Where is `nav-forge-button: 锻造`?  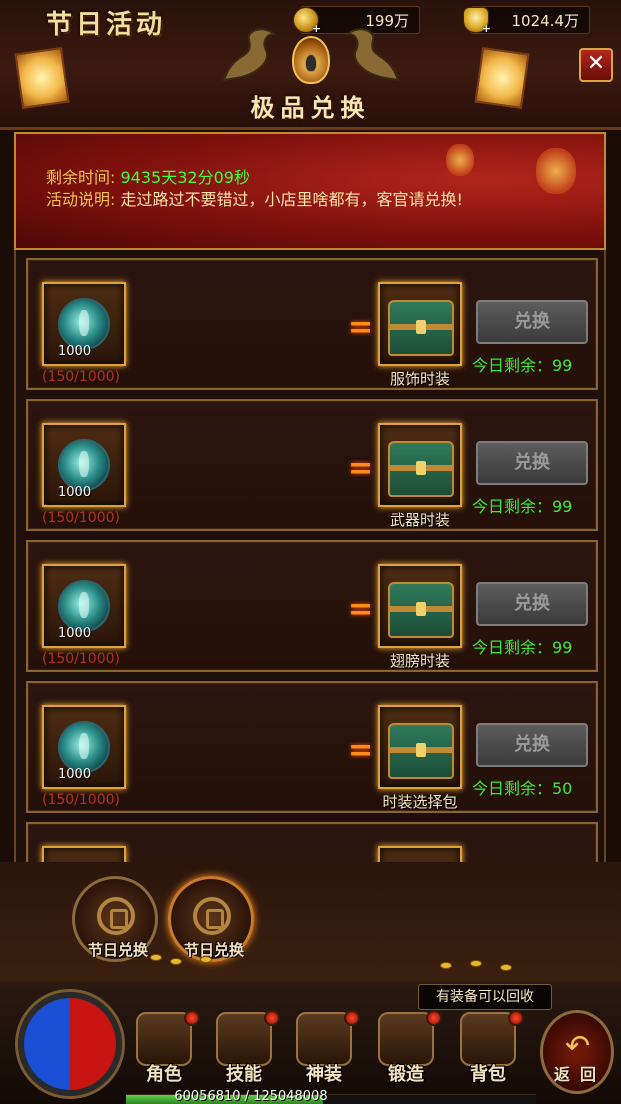 nav-forge-button: 锻造 is located at coordinates (406, 1052).